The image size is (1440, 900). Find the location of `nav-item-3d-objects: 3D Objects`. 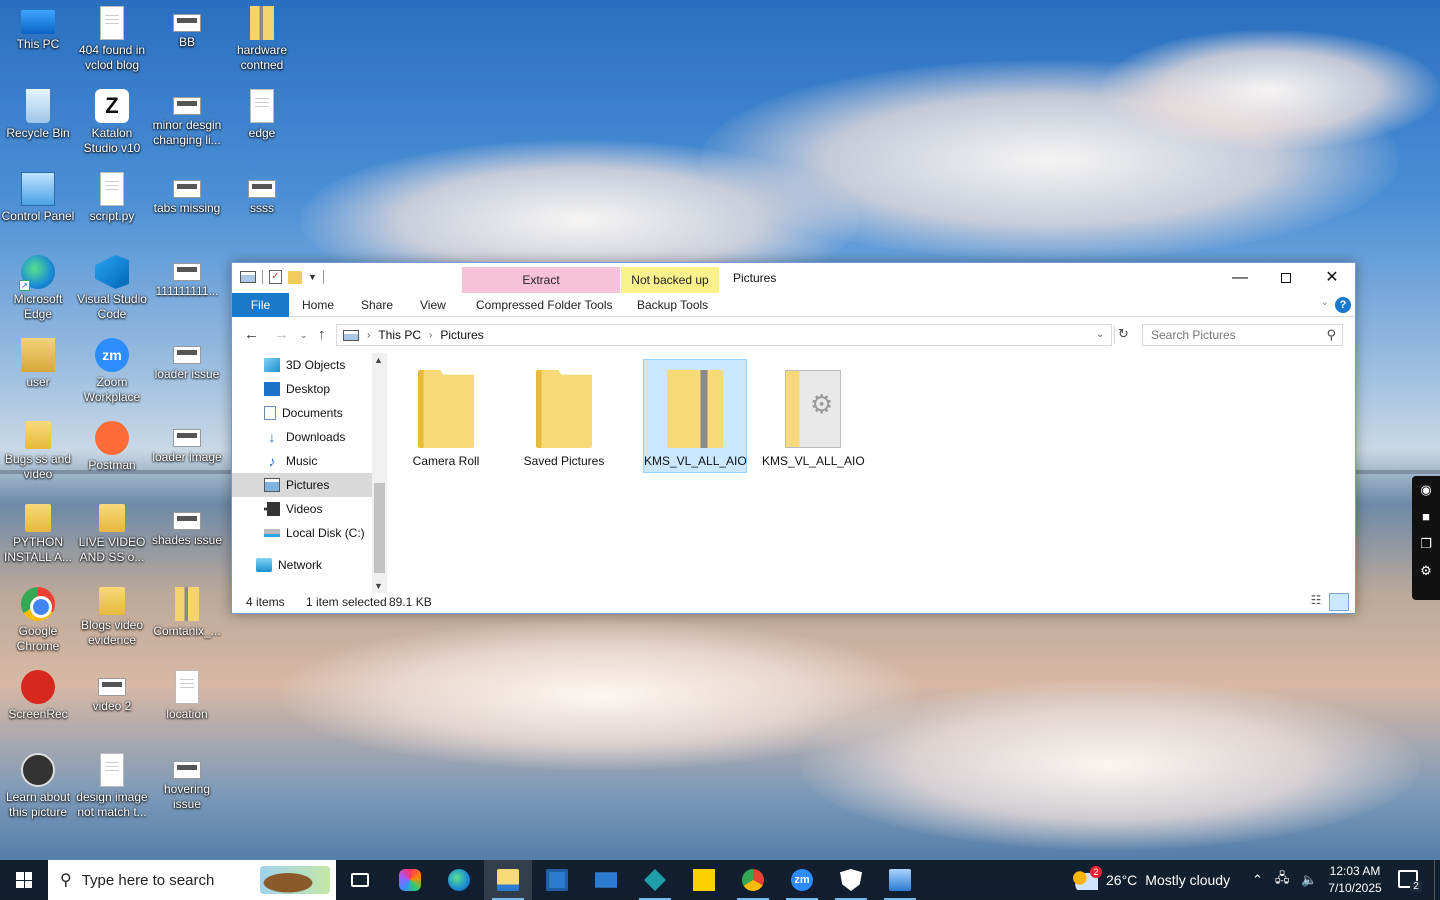

nav-item-3d-objects: 3D Objects is located at coordinates (302, 365).